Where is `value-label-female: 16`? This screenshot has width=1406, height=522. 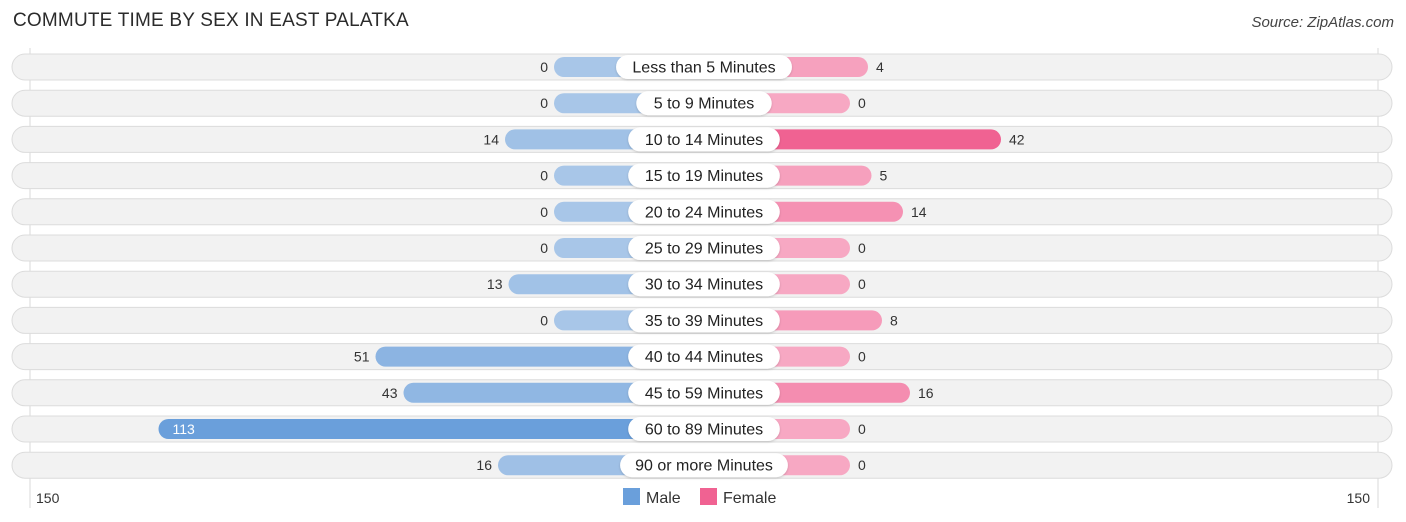 value-label-female: 16 is located at coordinates (926, 393).